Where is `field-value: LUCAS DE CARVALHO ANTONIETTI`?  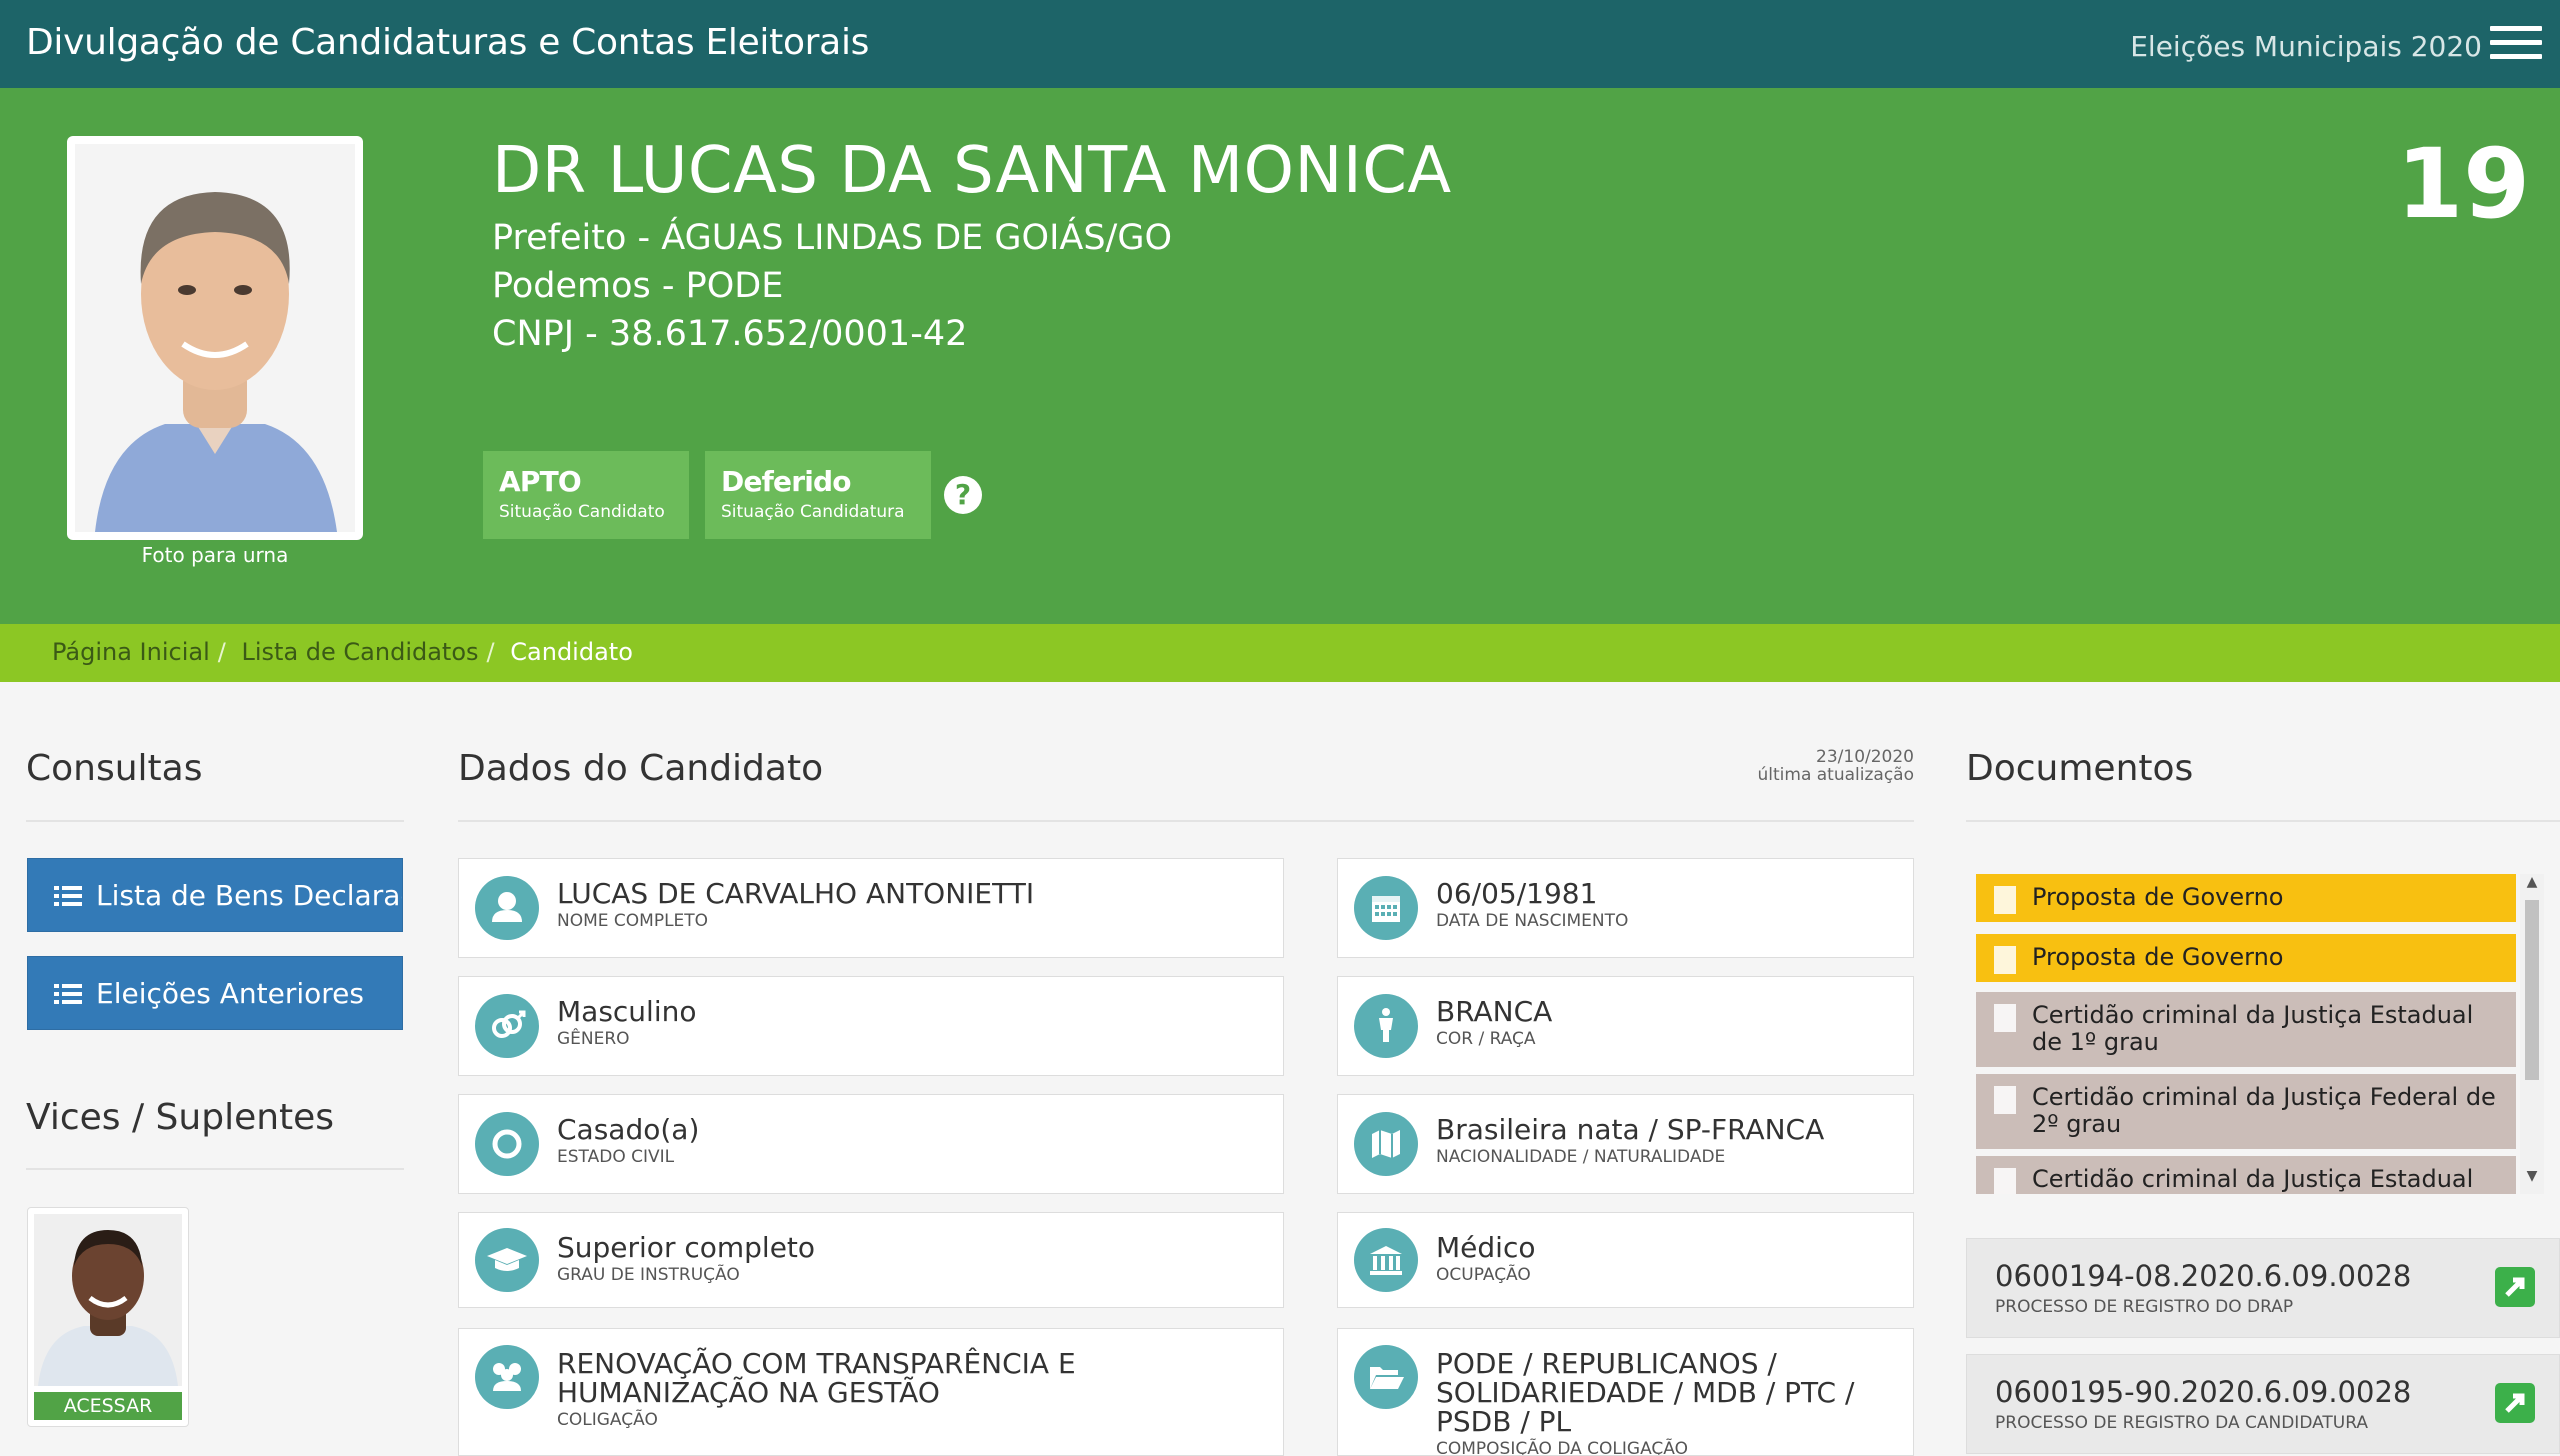
field-value: LUCAS DE CARVALHO ANTONIETTI is located at coordinates (796, 893).